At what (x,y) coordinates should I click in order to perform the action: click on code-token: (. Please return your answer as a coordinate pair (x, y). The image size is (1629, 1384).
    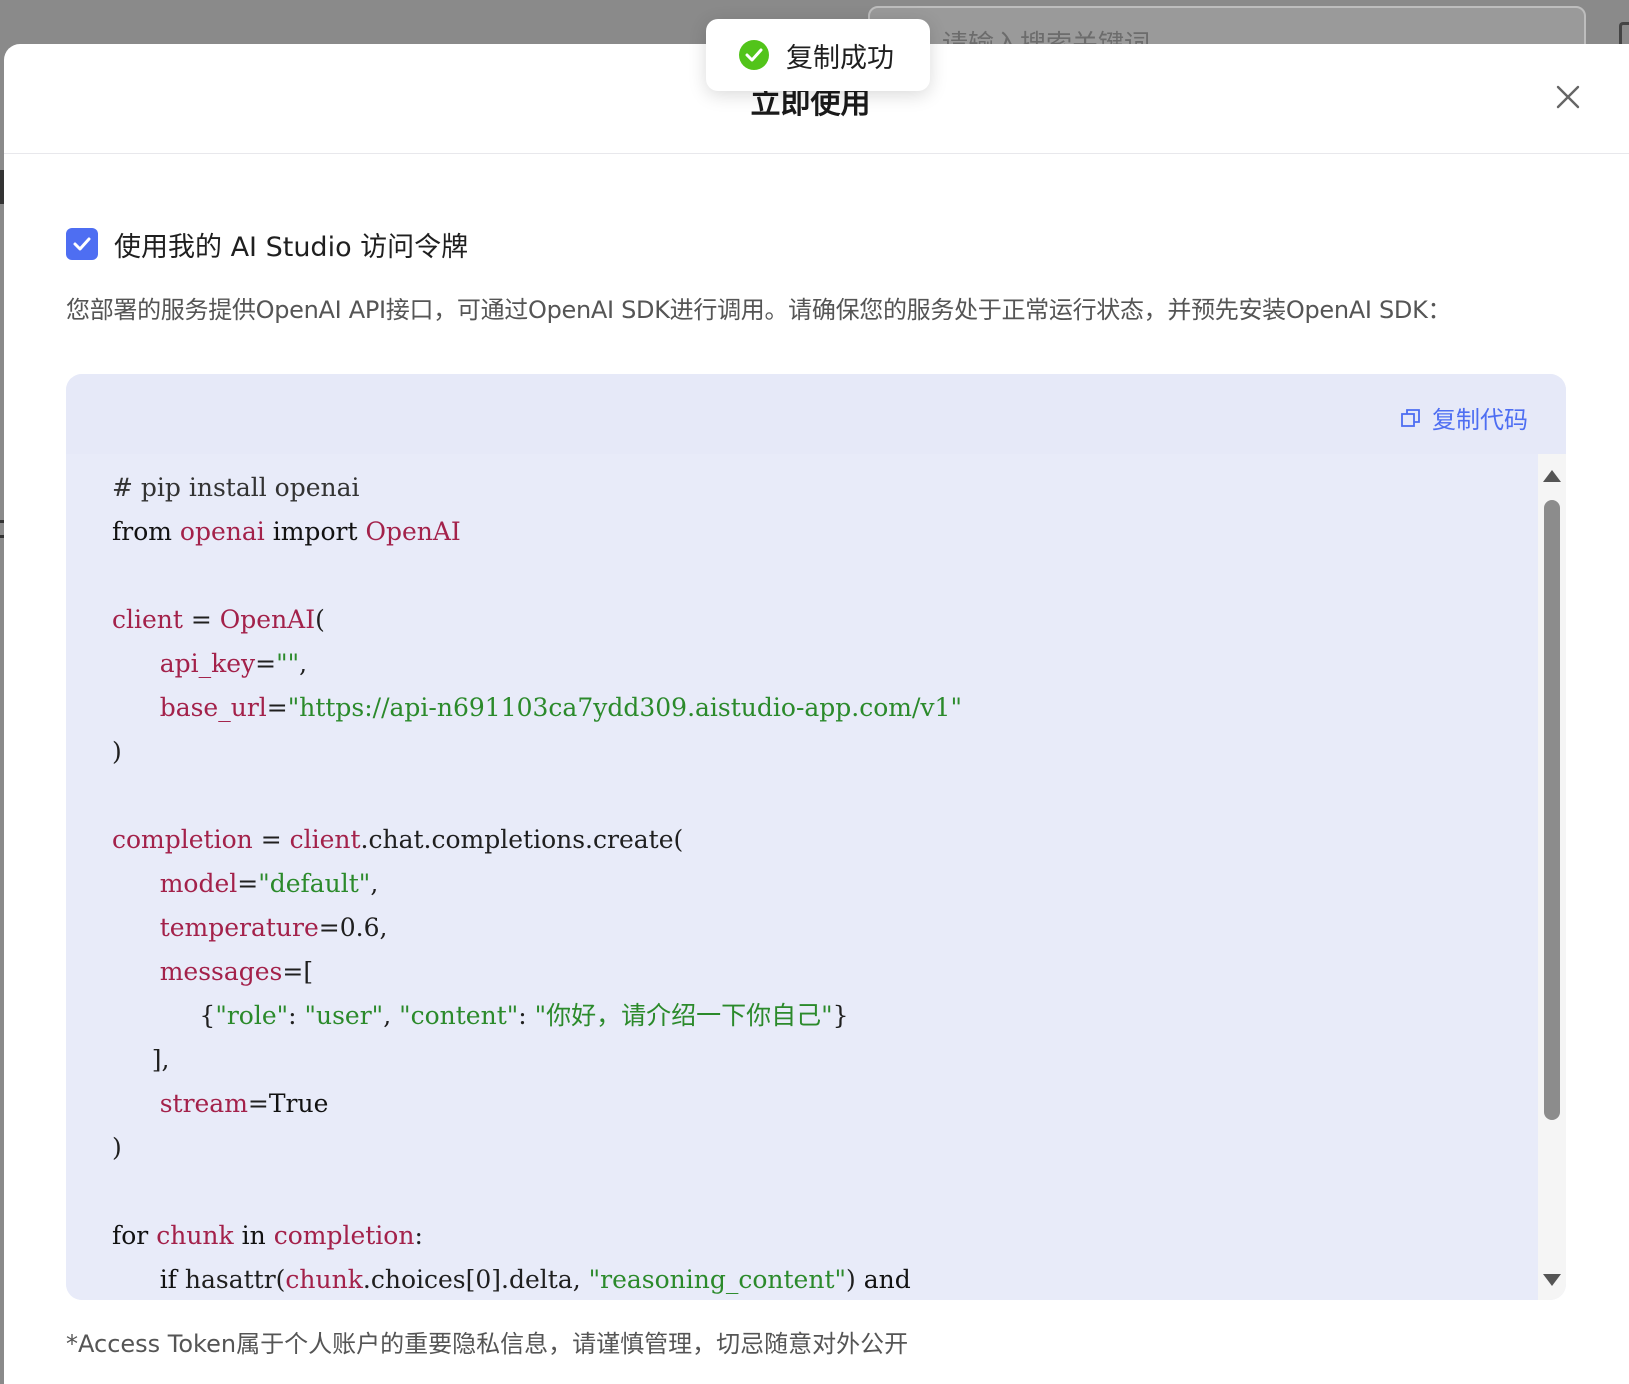
    Looking at the image, I should click on (320, 619).